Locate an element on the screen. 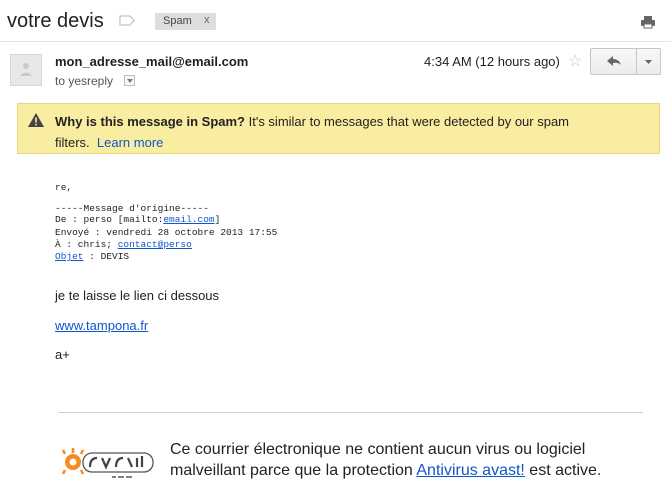 The image size is (671, 503). show-details-button is located at coordinates (129, 80).